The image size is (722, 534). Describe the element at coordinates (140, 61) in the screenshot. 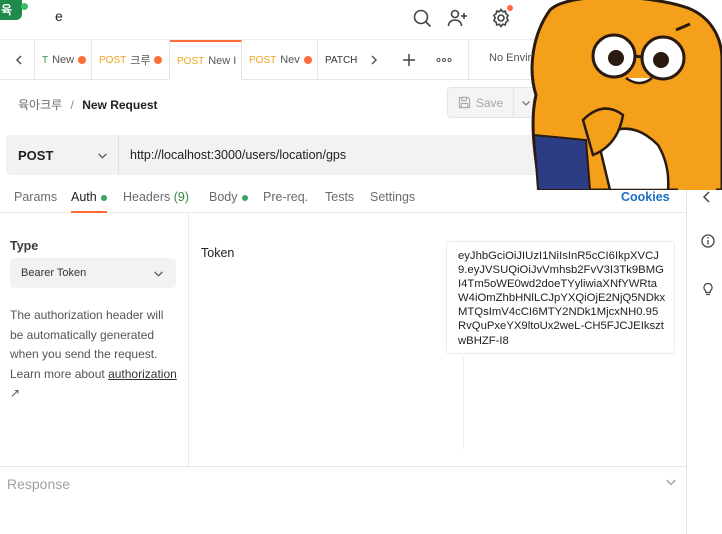

I see `tab-name: 크루` at that location.